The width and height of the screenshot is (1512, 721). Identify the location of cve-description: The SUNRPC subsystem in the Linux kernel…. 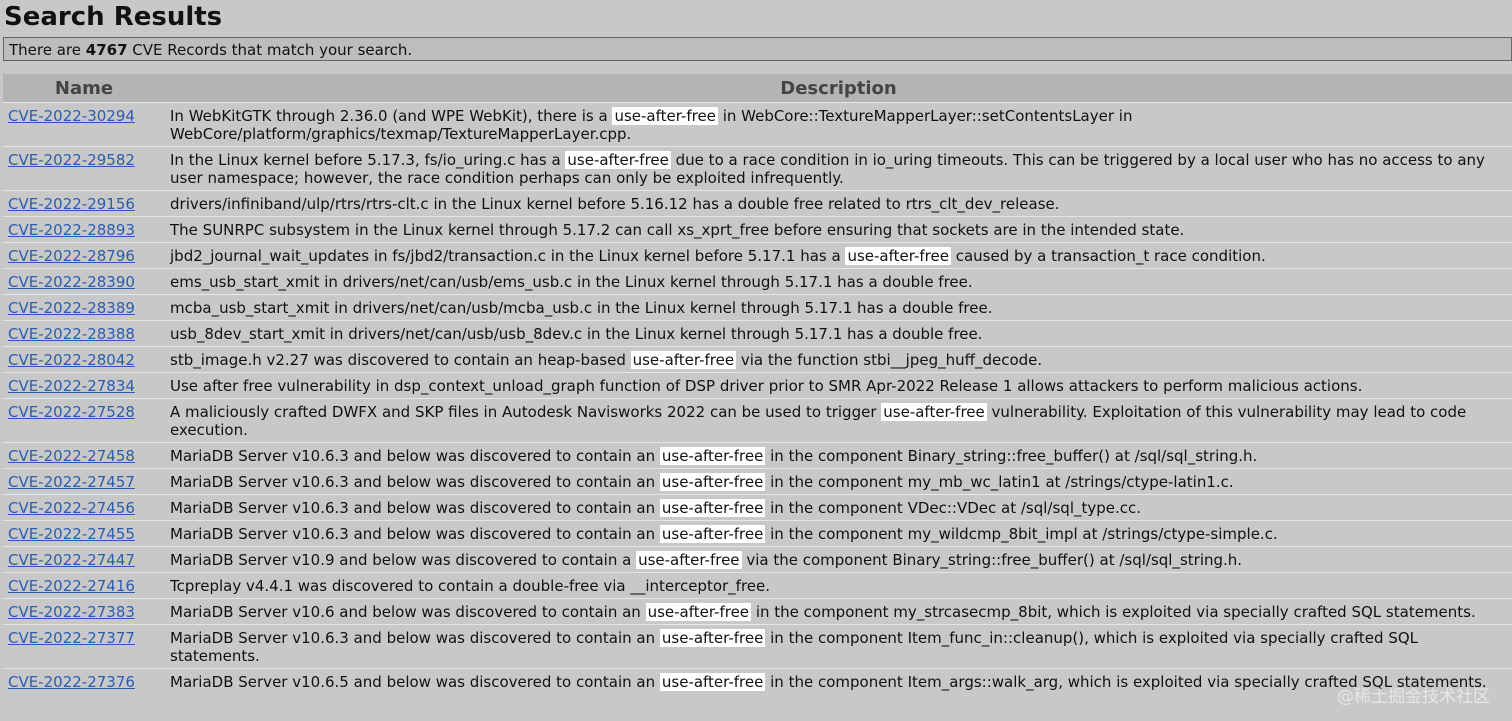
(677, 230).